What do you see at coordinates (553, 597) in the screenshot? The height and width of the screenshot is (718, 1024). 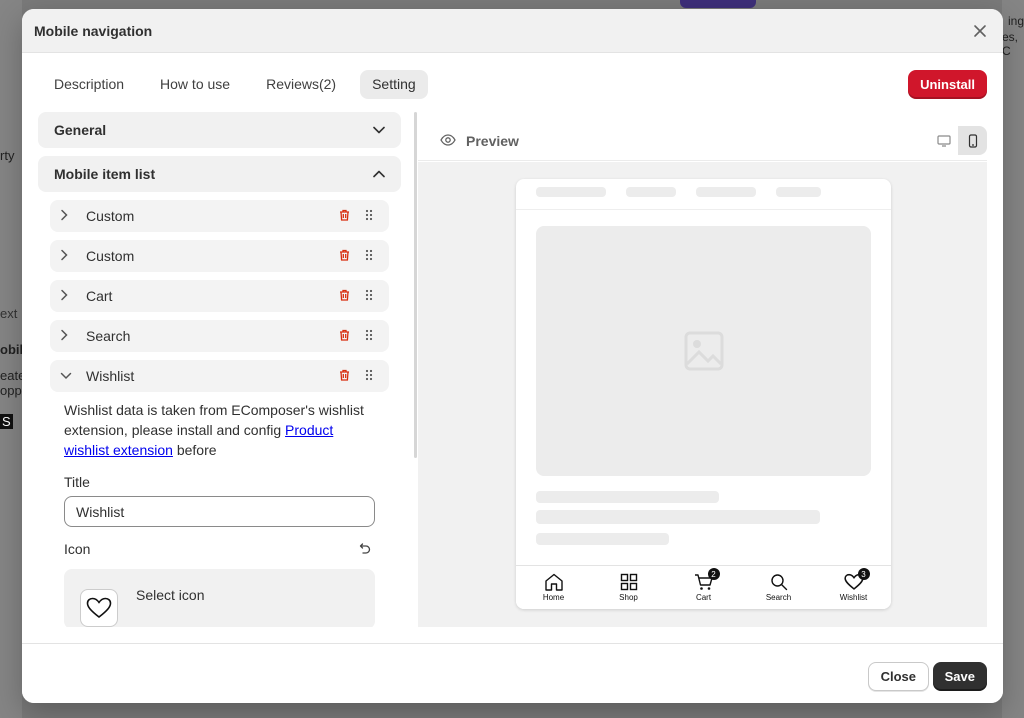 I see `nav-label: Home` at bounding box center [553, 597].